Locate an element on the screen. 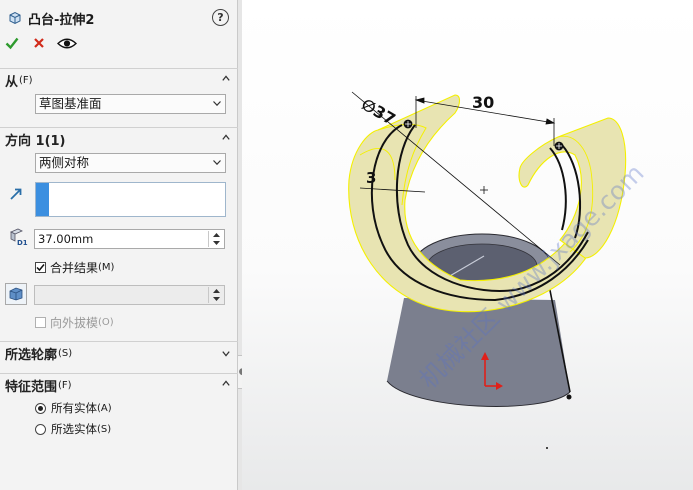  section-selected-contours-header: 所选轮廓 (S) is located at coordinates (119, 353).